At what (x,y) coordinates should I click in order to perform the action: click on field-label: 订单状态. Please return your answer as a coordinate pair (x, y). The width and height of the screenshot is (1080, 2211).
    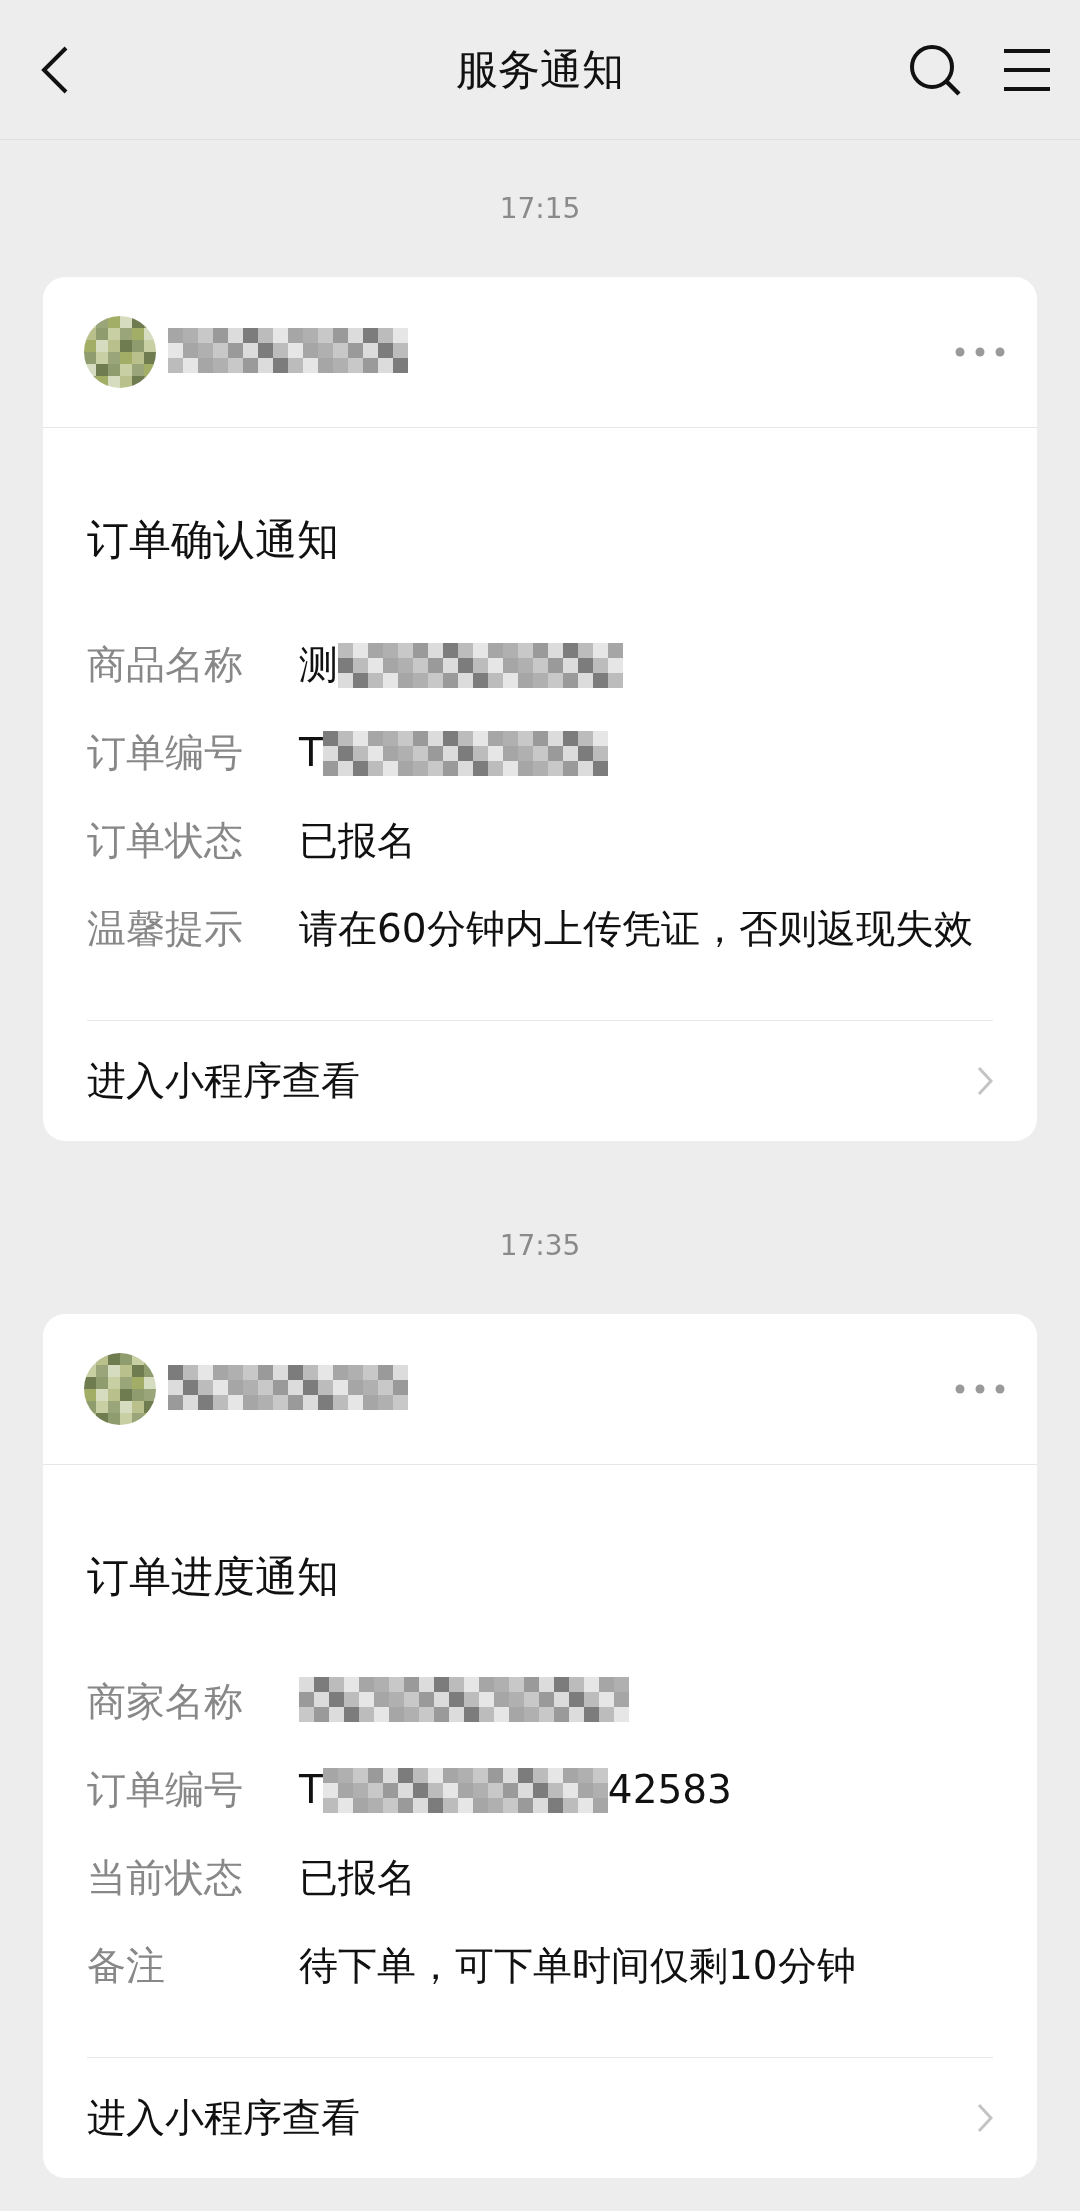
    Looking at the image, I should click on (165, 841).